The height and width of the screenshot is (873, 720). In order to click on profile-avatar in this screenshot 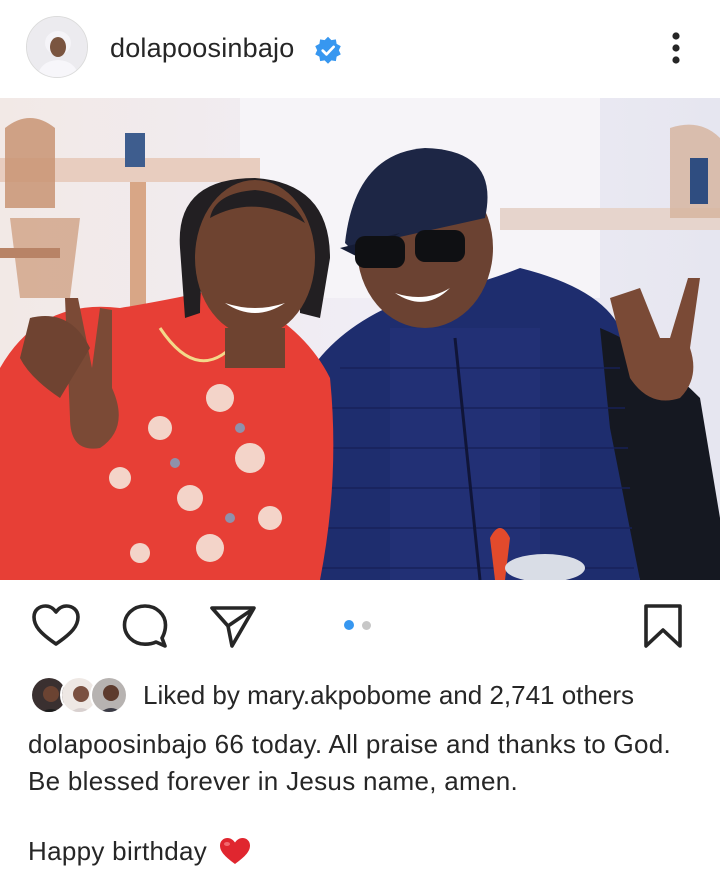, I will do `click(57, 47)`.